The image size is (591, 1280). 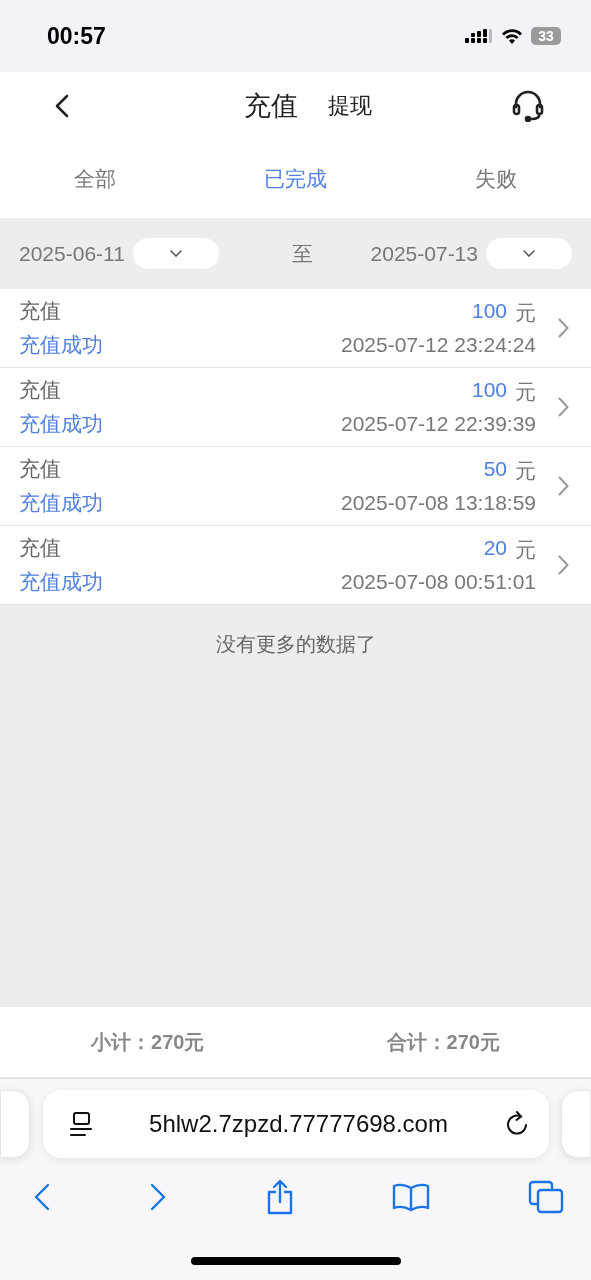 I want to click on subtotal-text: 小计：270元, so click(x=148, y=1042).